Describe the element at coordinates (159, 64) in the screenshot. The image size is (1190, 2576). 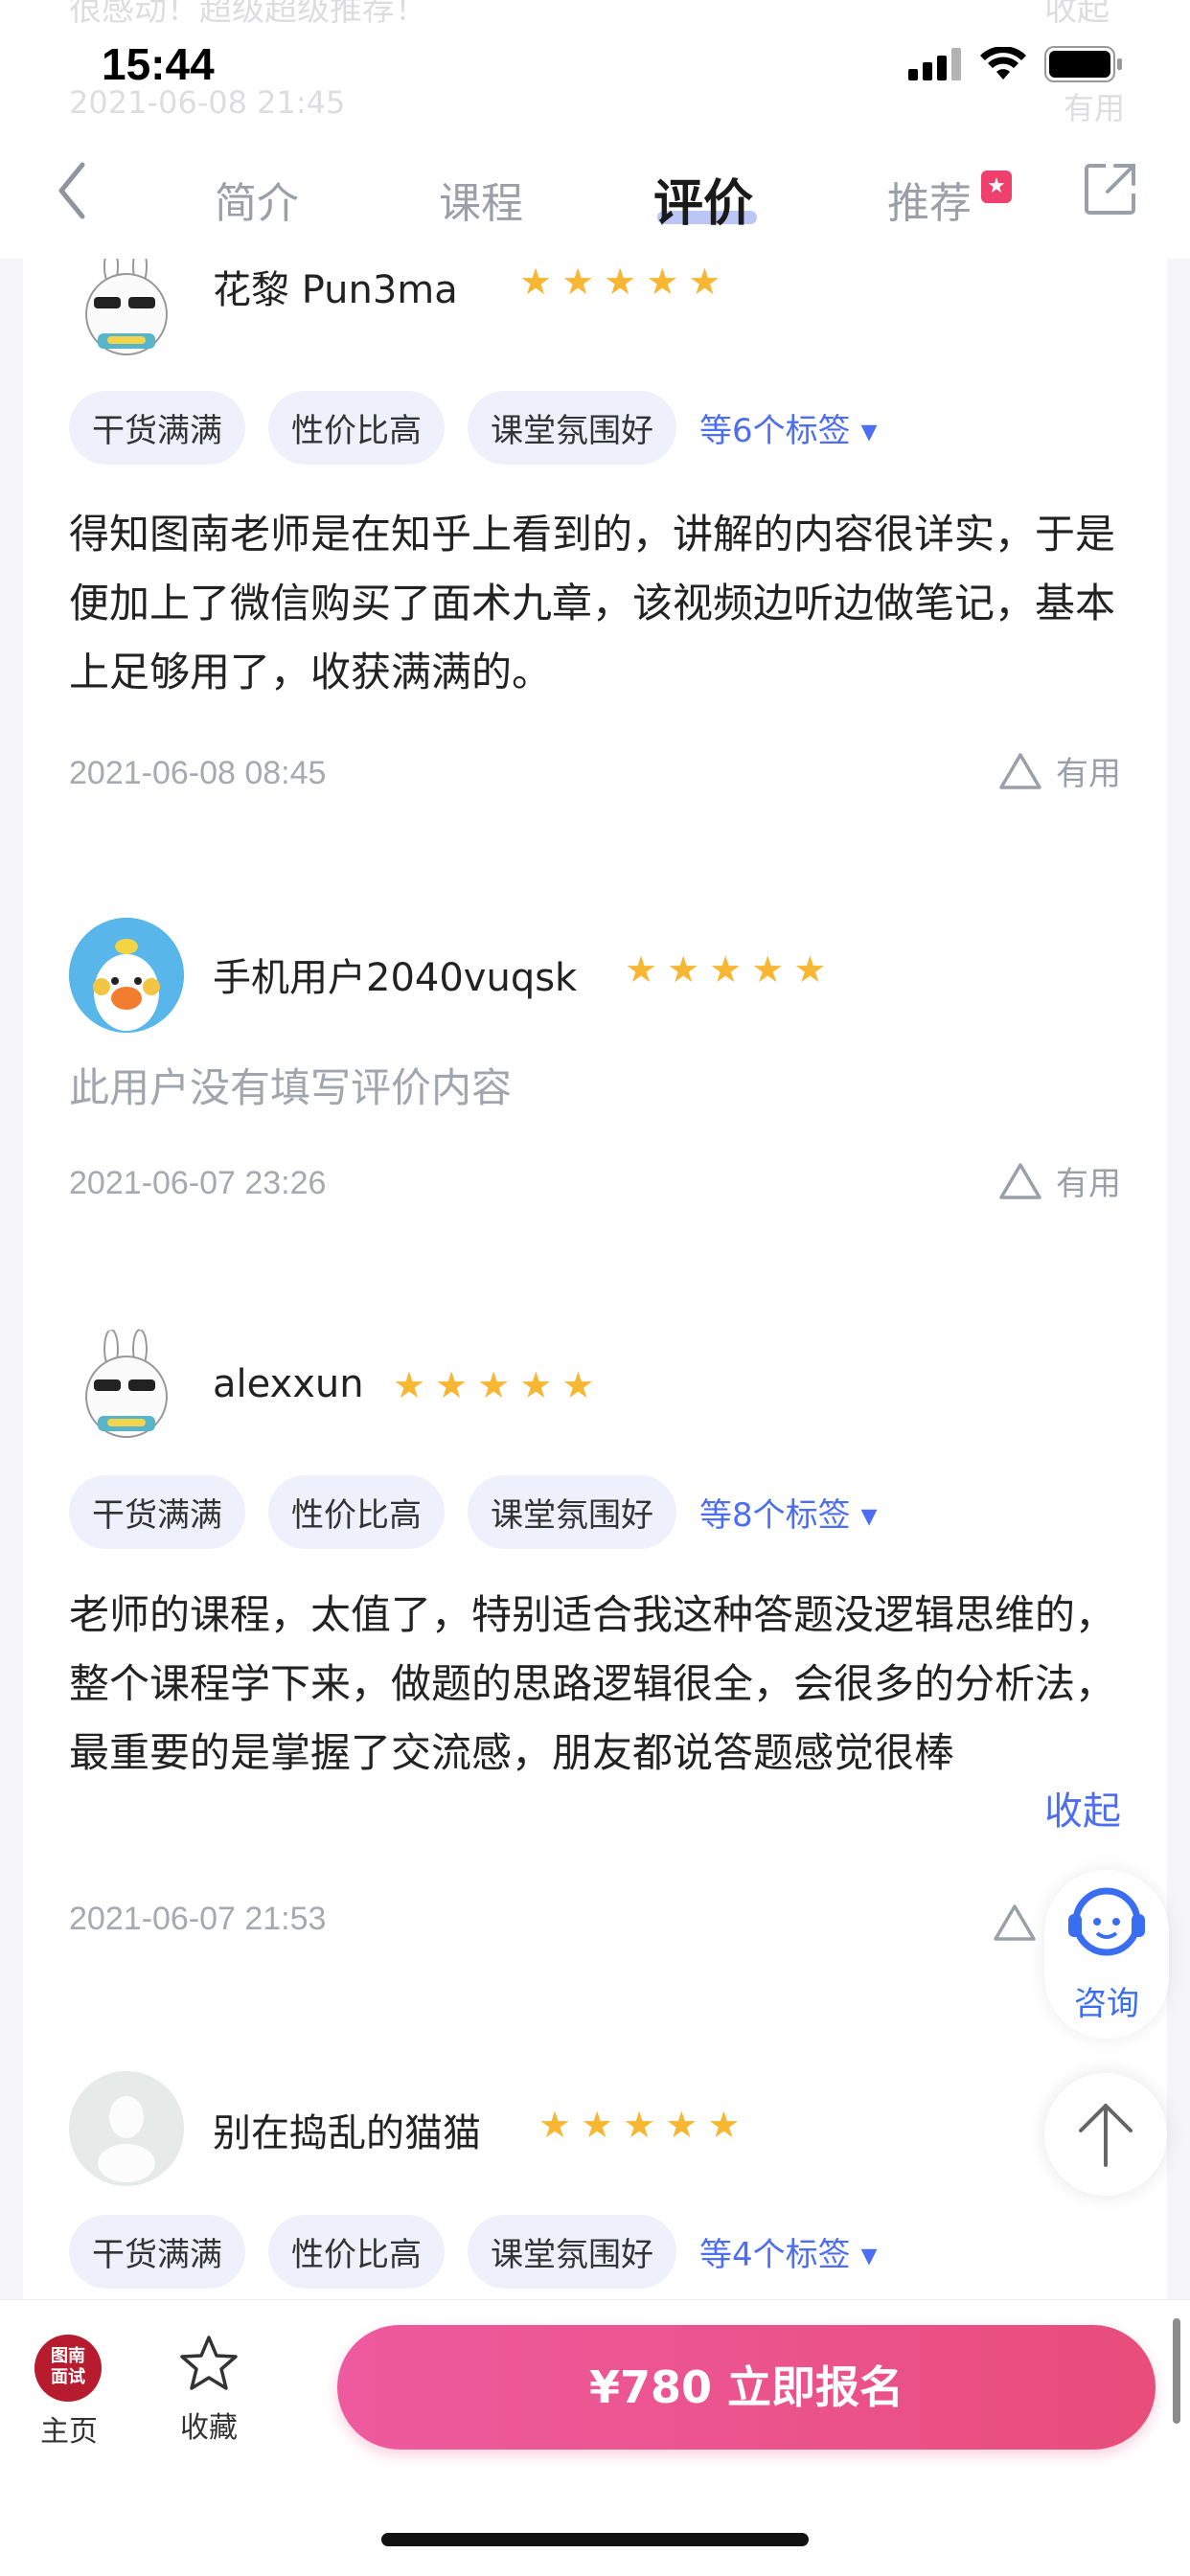
I see `status-time: 15:44` at that location.